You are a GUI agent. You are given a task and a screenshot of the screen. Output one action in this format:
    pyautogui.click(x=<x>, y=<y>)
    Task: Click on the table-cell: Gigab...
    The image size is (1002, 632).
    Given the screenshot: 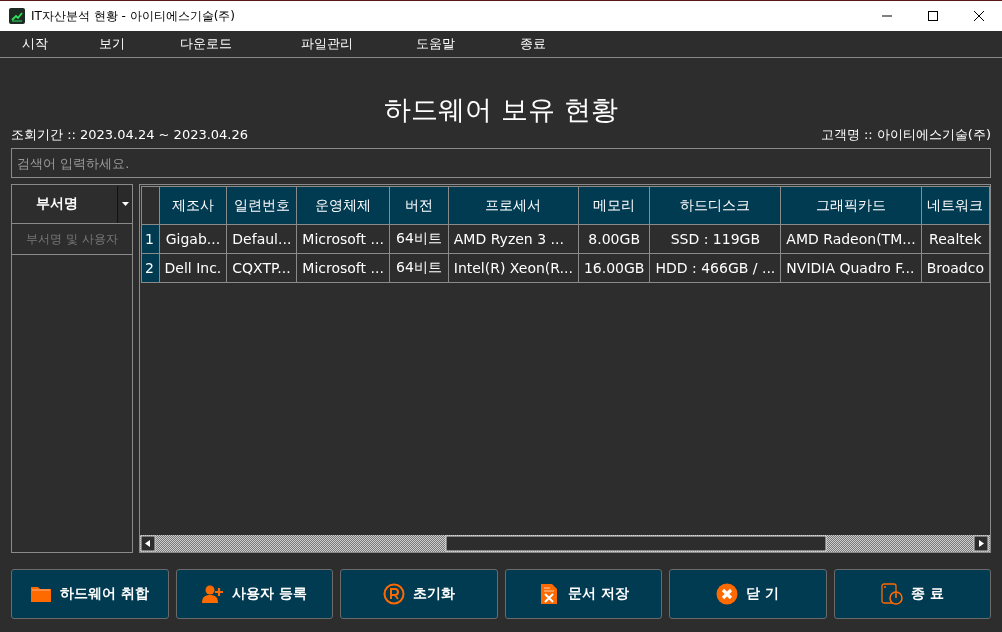 What is the action you would take?
    pyautogui.click(x=193, y=239)
    